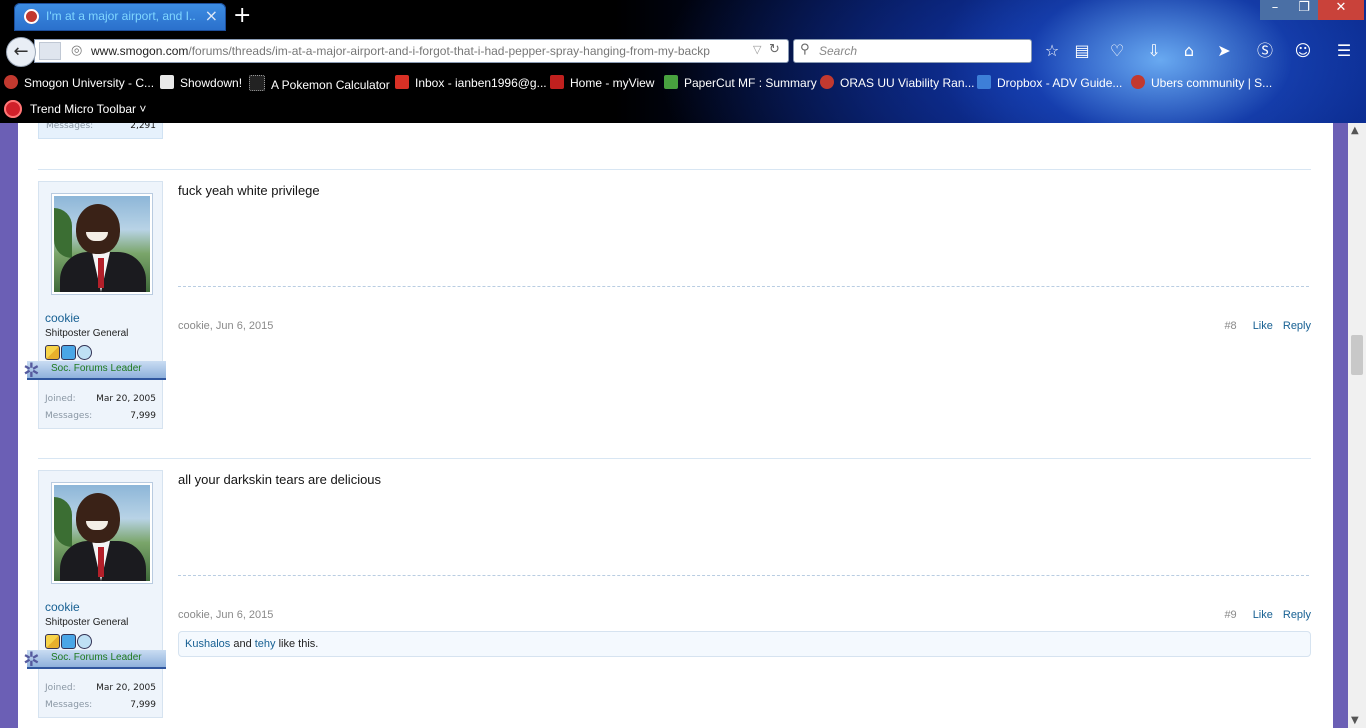 The width and height of the screenshot is (1366, 728). What do you see at coordinates (207, 644) in the screenshot?
I see `liker-link: Kushalos` at bounding box center [207, 644].